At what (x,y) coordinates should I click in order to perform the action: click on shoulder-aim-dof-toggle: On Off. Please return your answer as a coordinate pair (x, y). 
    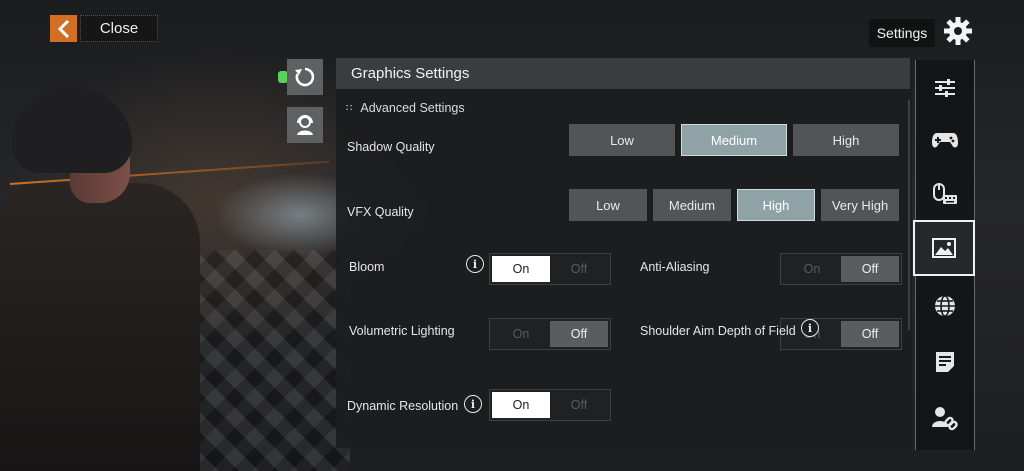
    Looking at the image, I should click on (841, 334).